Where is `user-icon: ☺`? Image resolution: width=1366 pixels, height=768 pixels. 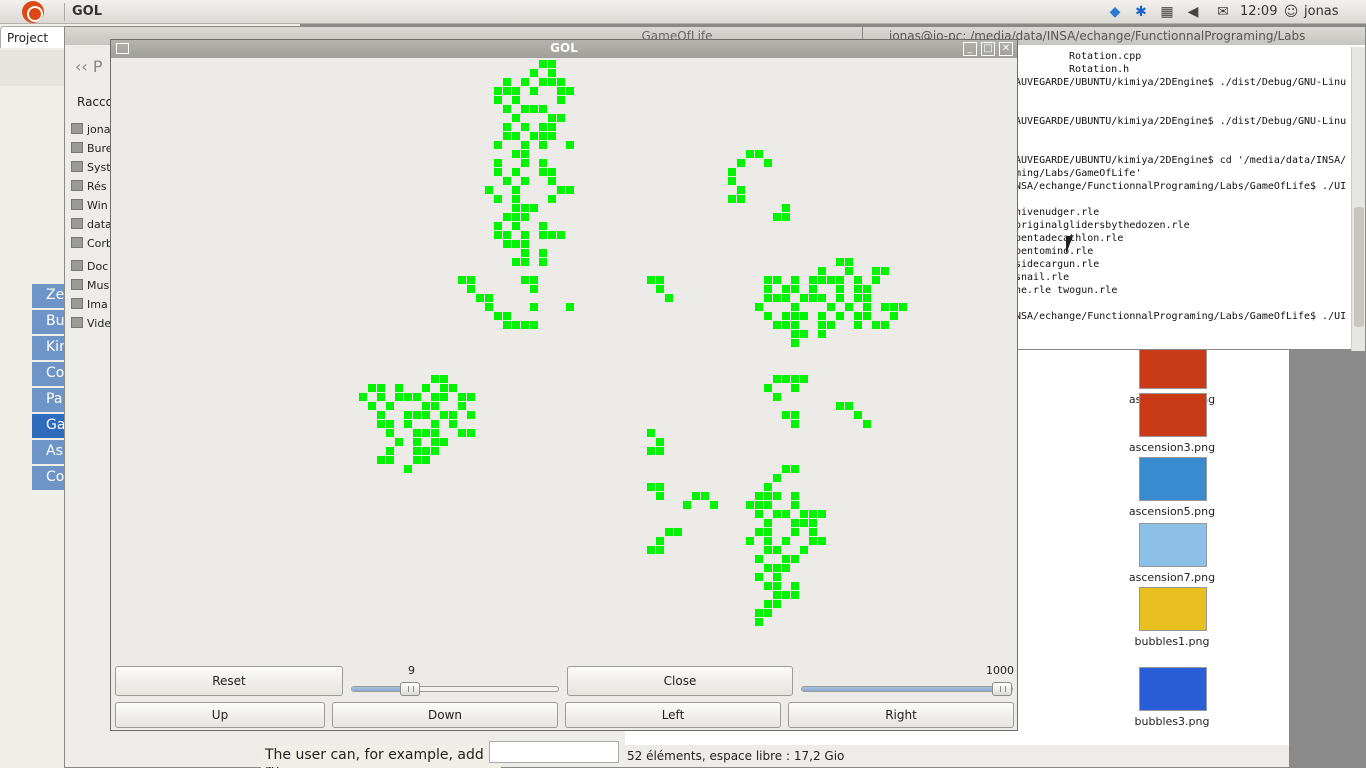
user-icon: ☺ is located at coordinates (1291, 12).